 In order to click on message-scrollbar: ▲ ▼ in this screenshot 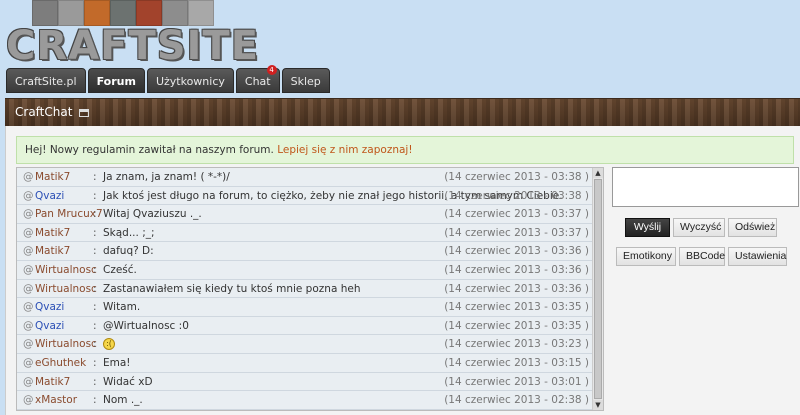, I will do `click(597, 289)`.